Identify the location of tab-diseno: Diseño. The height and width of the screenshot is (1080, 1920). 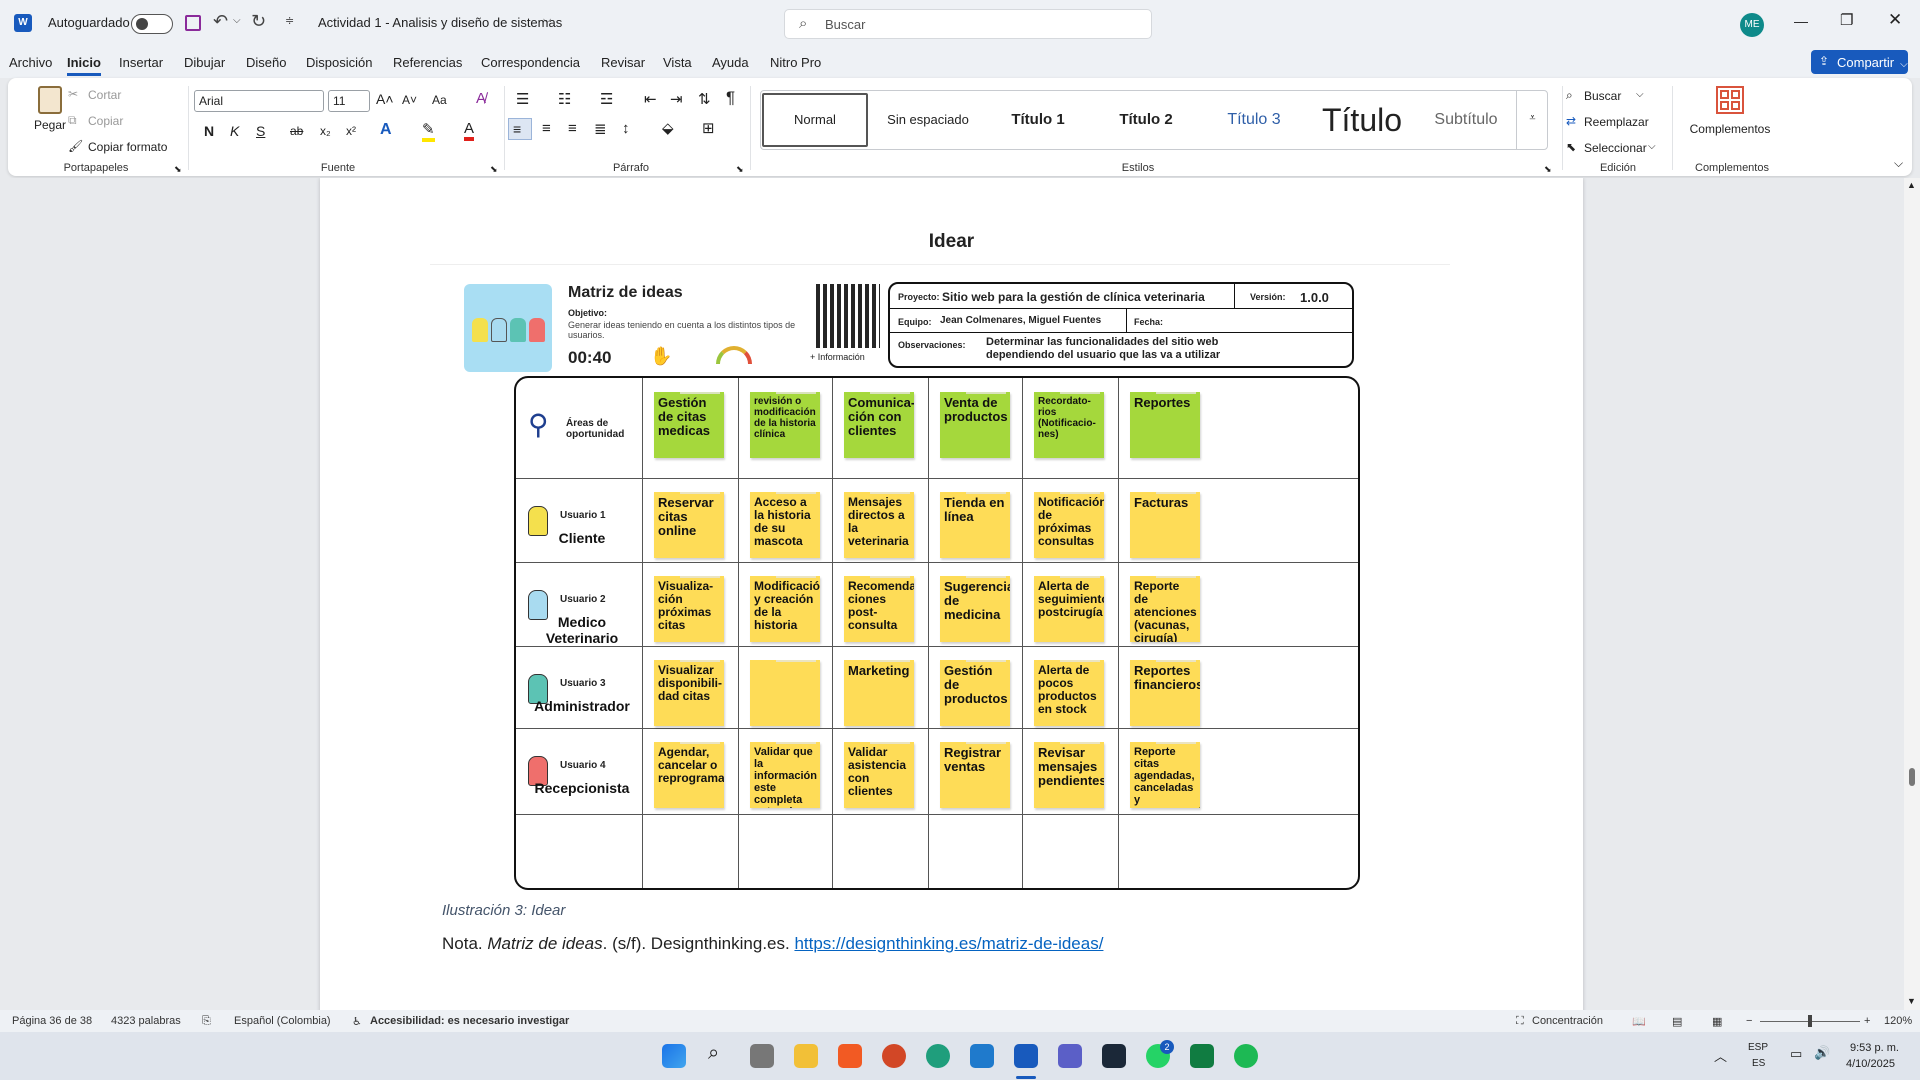
(266, 62).